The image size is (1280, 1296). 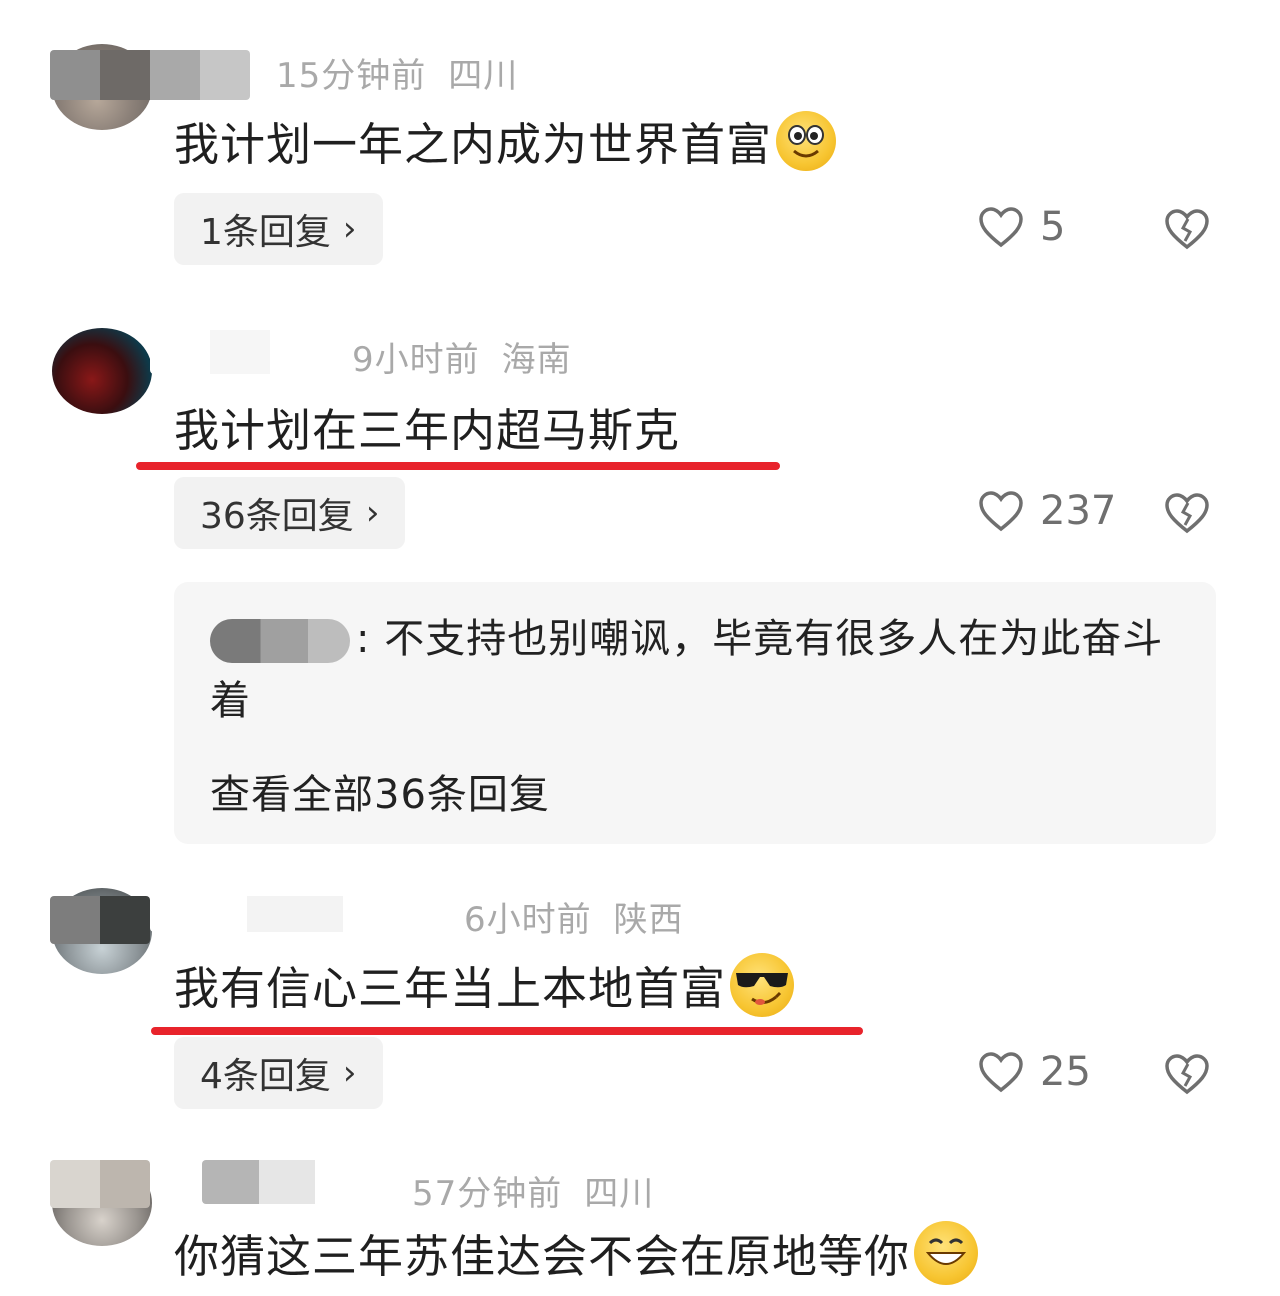 I want to click on view-replies-button: 1条回复 ›, so click(x=278, y=229).